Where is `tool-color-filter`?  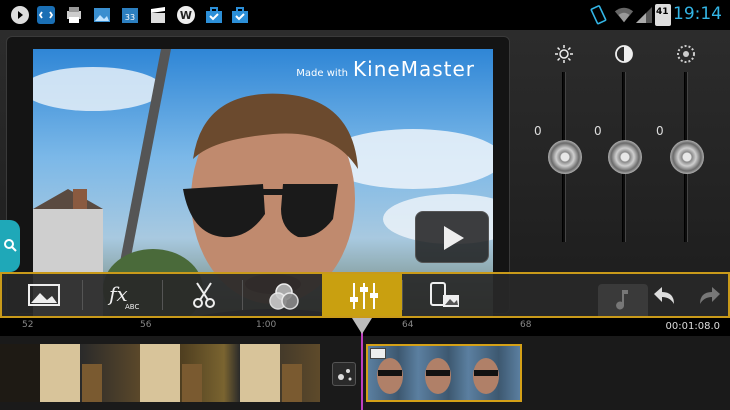 tool-color-filter is located at coordinates (282, 295).